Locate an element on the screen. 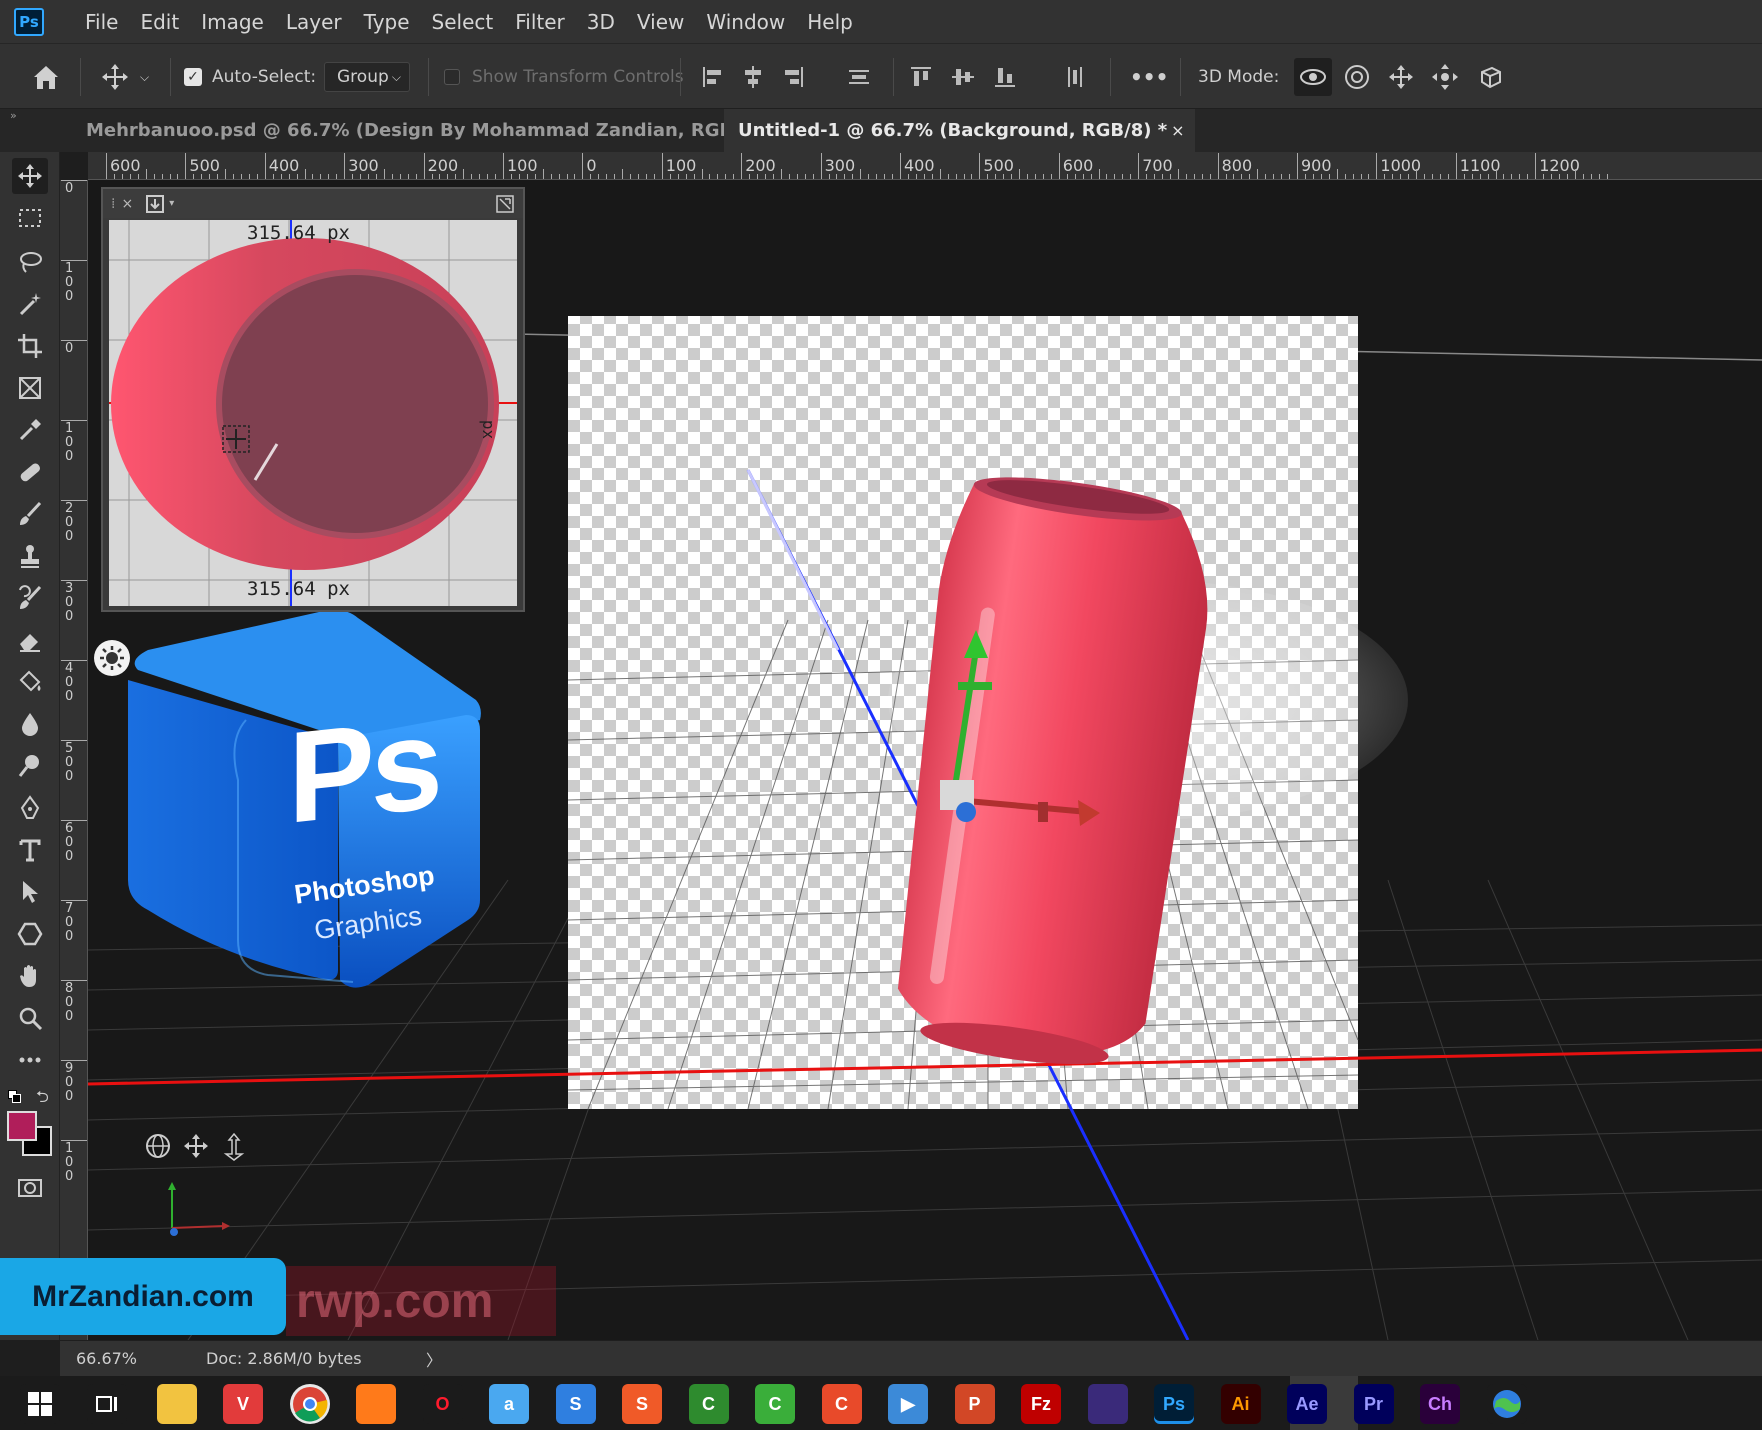 This screenshot has width=1762, height=1430. camtasia-green-icon: C is located at coordinates (775, 1404).